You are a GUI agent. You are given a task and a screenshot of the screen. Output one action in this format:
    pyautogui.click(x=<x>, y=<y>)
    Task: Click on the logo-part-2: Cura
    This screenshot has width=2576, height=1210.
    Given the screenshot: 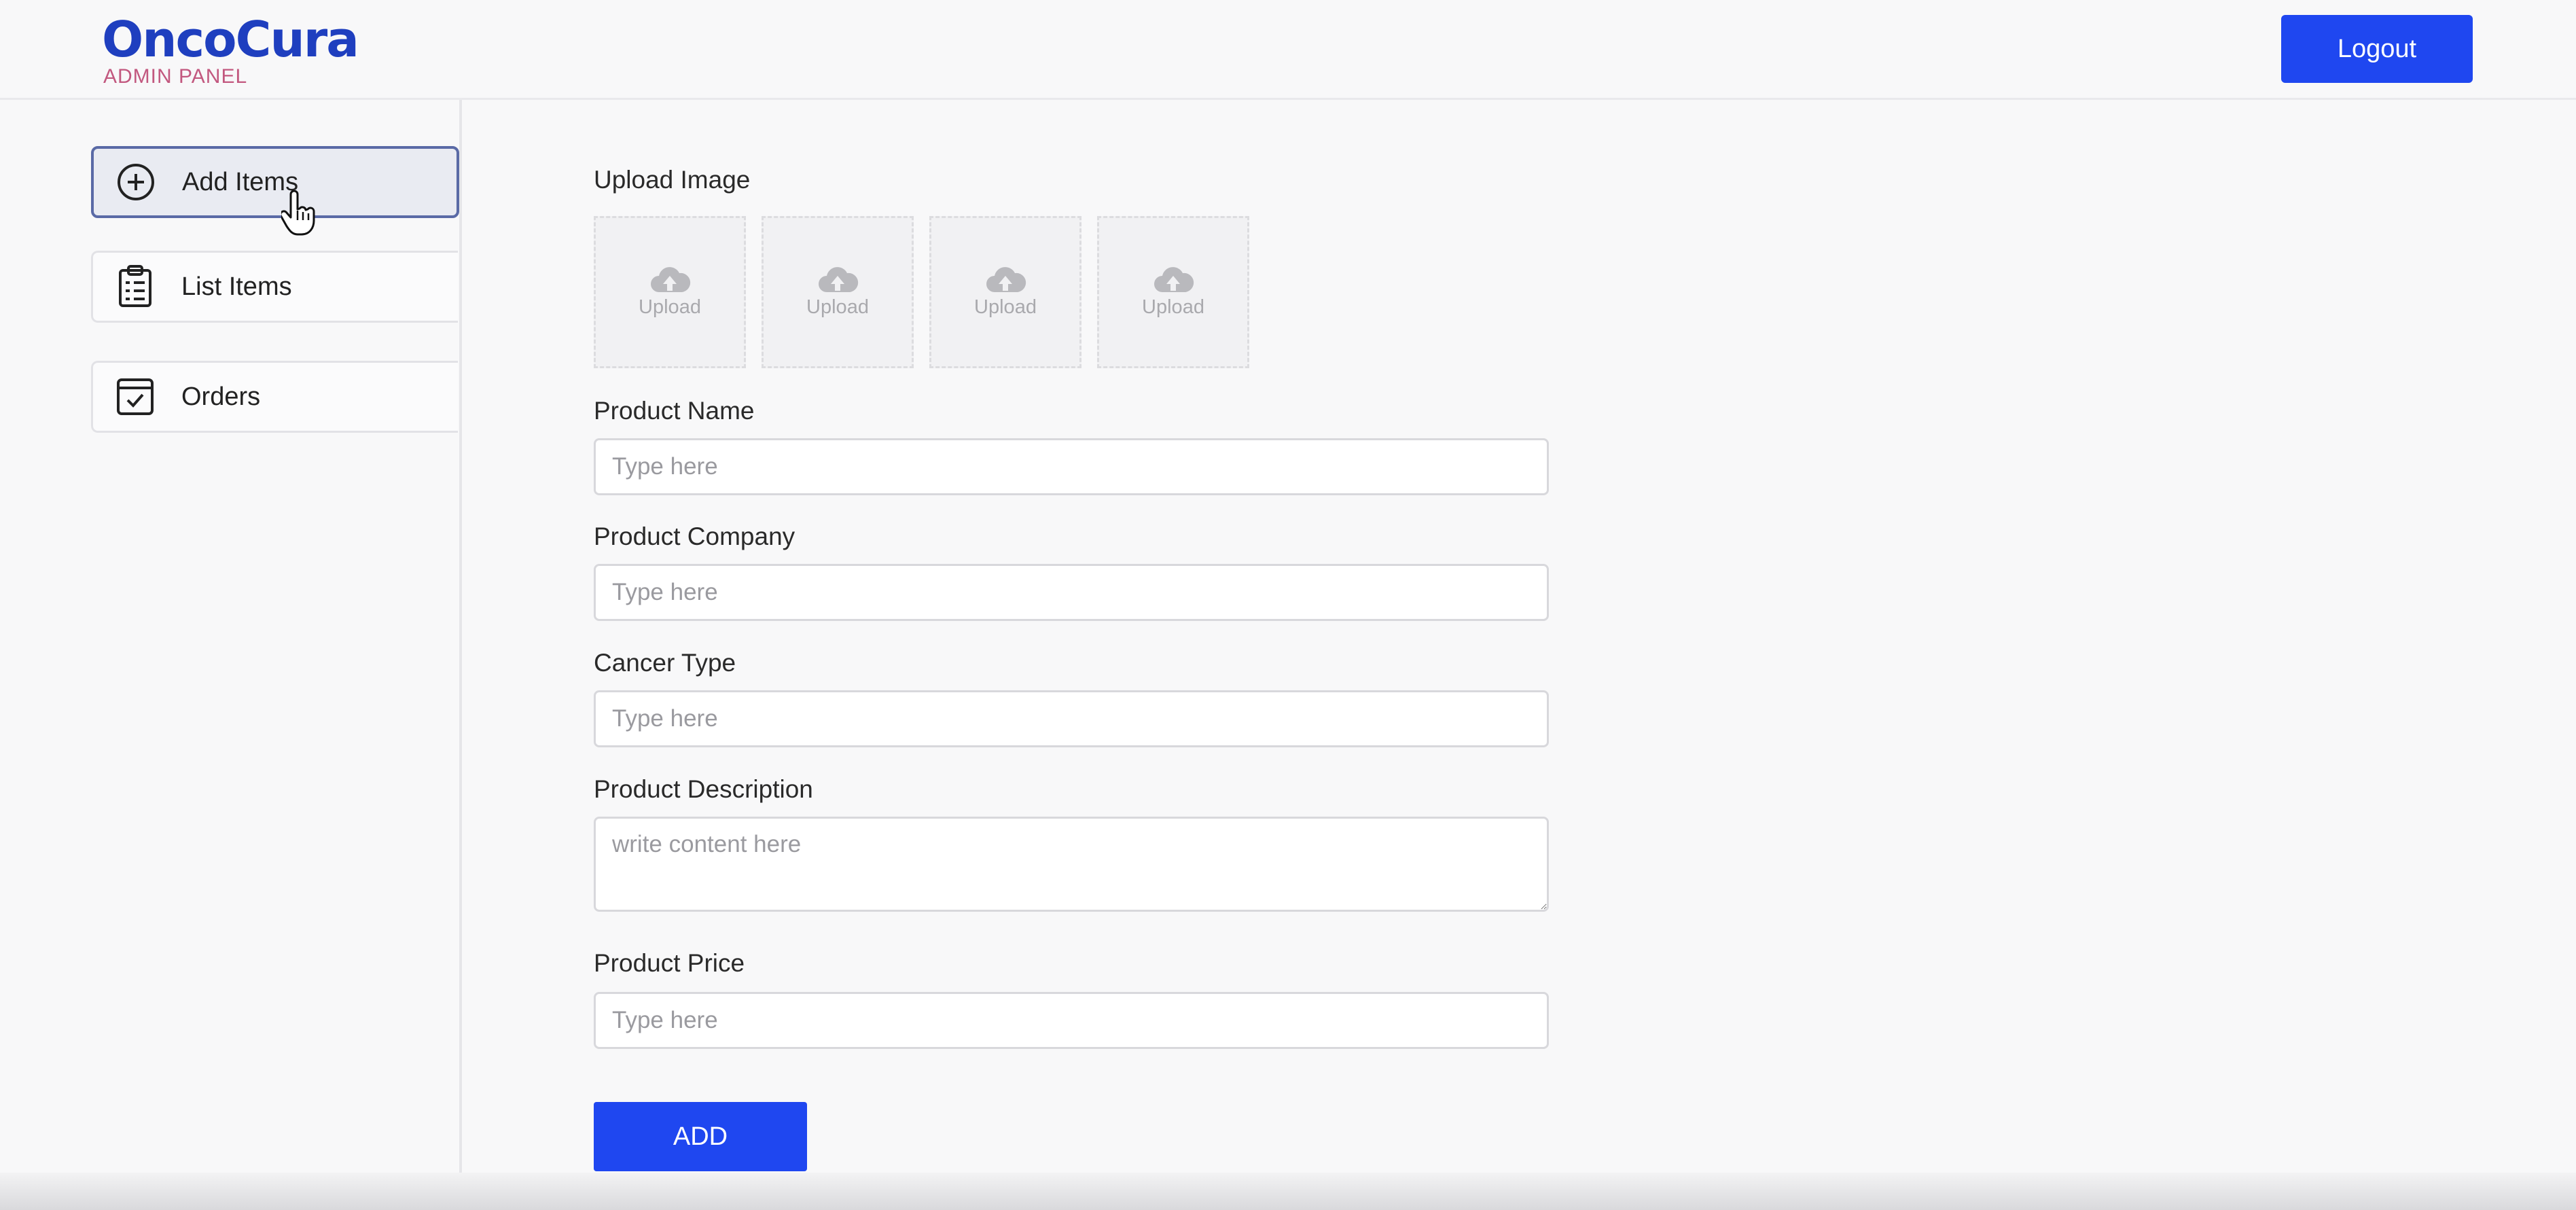 What is the action you would take?
    pyautogui.click(x=297, y=39)
    